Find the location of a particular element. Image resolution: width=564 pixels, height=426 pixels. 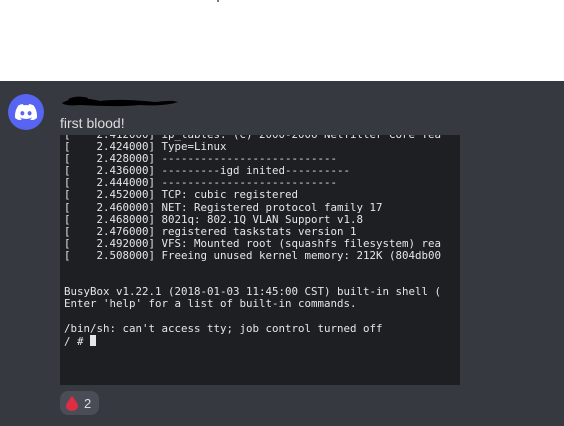

terminal-cursor is located at coordinates (93, 340).